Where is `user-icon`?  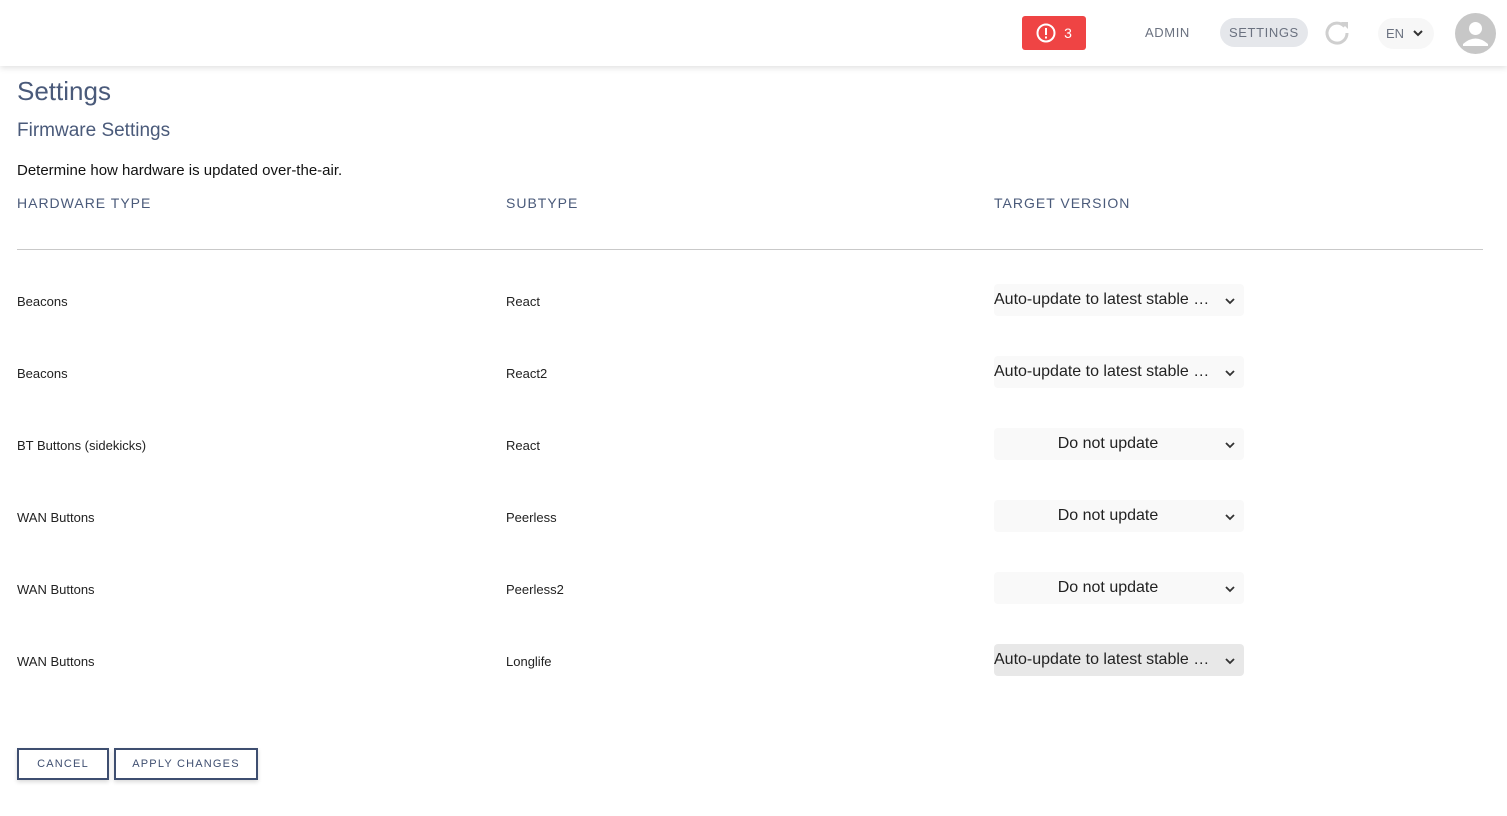 user-icon is located at coordinates (1475, 34).